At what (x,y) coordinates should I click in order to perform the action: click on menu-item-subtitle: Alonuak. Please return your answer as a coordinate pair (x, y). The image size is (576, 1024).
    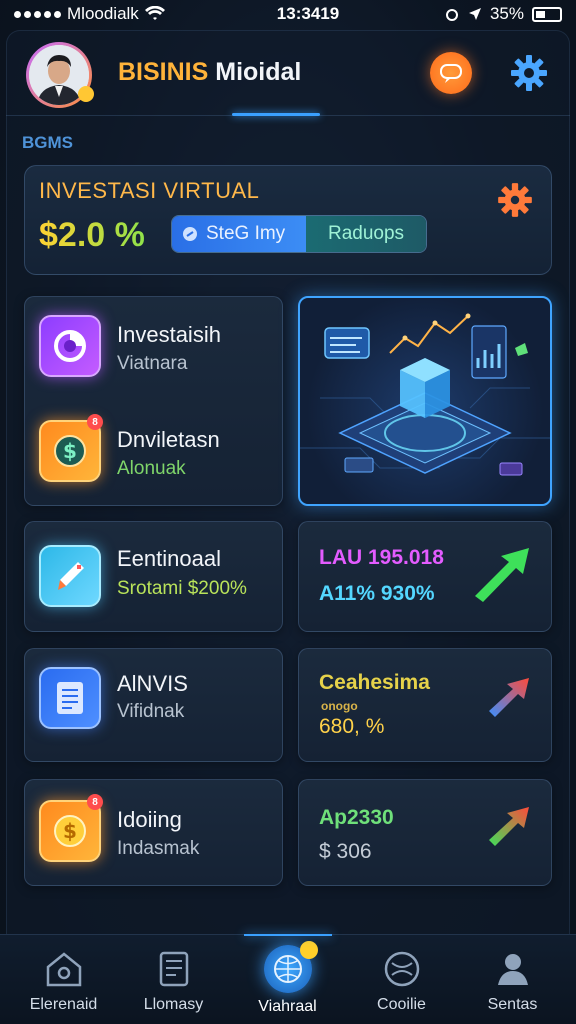
    Looking at the image, I should click on (151, 468).